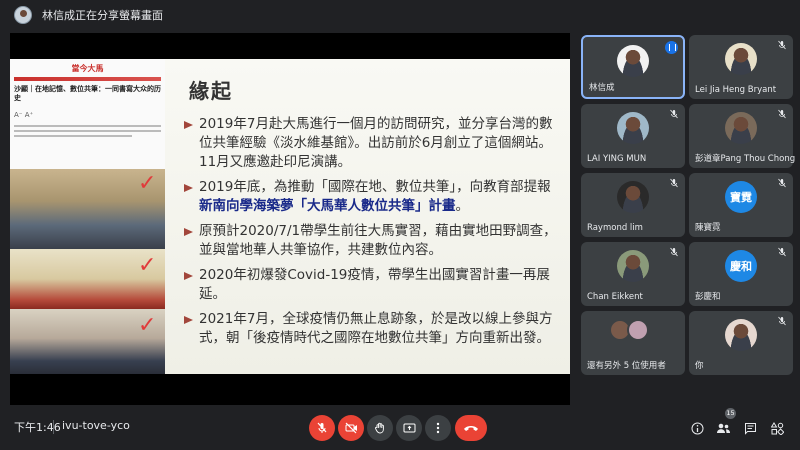 This screenshot has height=450, width=800. I want to click on participant-name: 陳寶霓, so click(708, 228).